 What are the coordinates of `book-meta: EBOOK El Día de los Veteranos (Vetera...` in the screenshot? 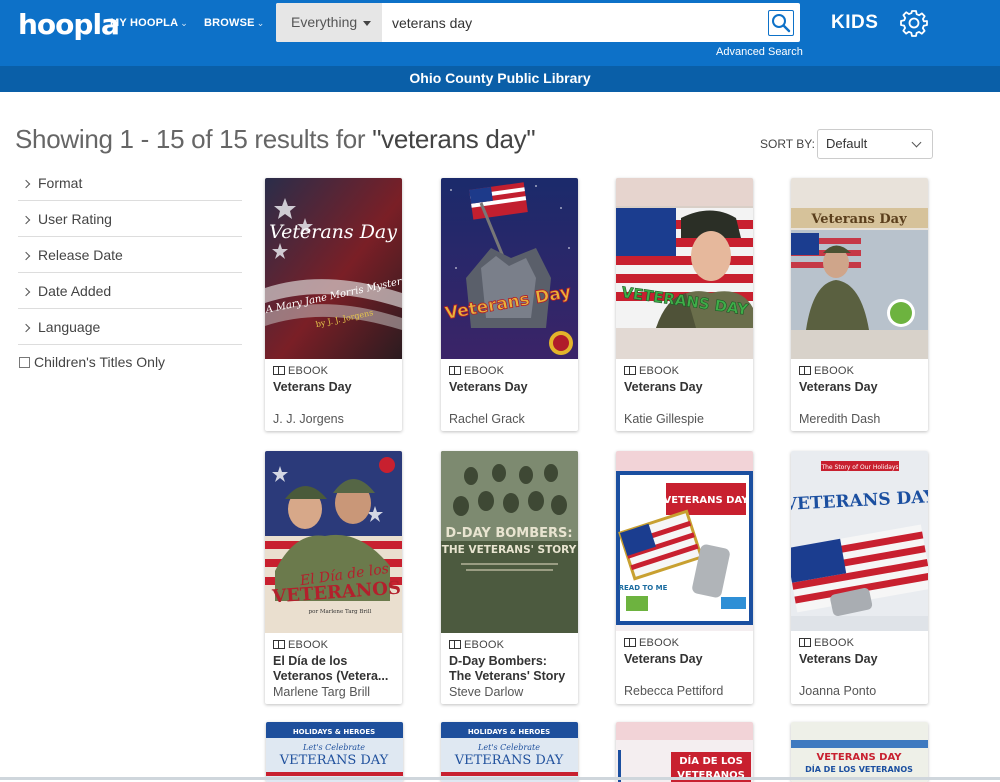 It's located at (334, 661).